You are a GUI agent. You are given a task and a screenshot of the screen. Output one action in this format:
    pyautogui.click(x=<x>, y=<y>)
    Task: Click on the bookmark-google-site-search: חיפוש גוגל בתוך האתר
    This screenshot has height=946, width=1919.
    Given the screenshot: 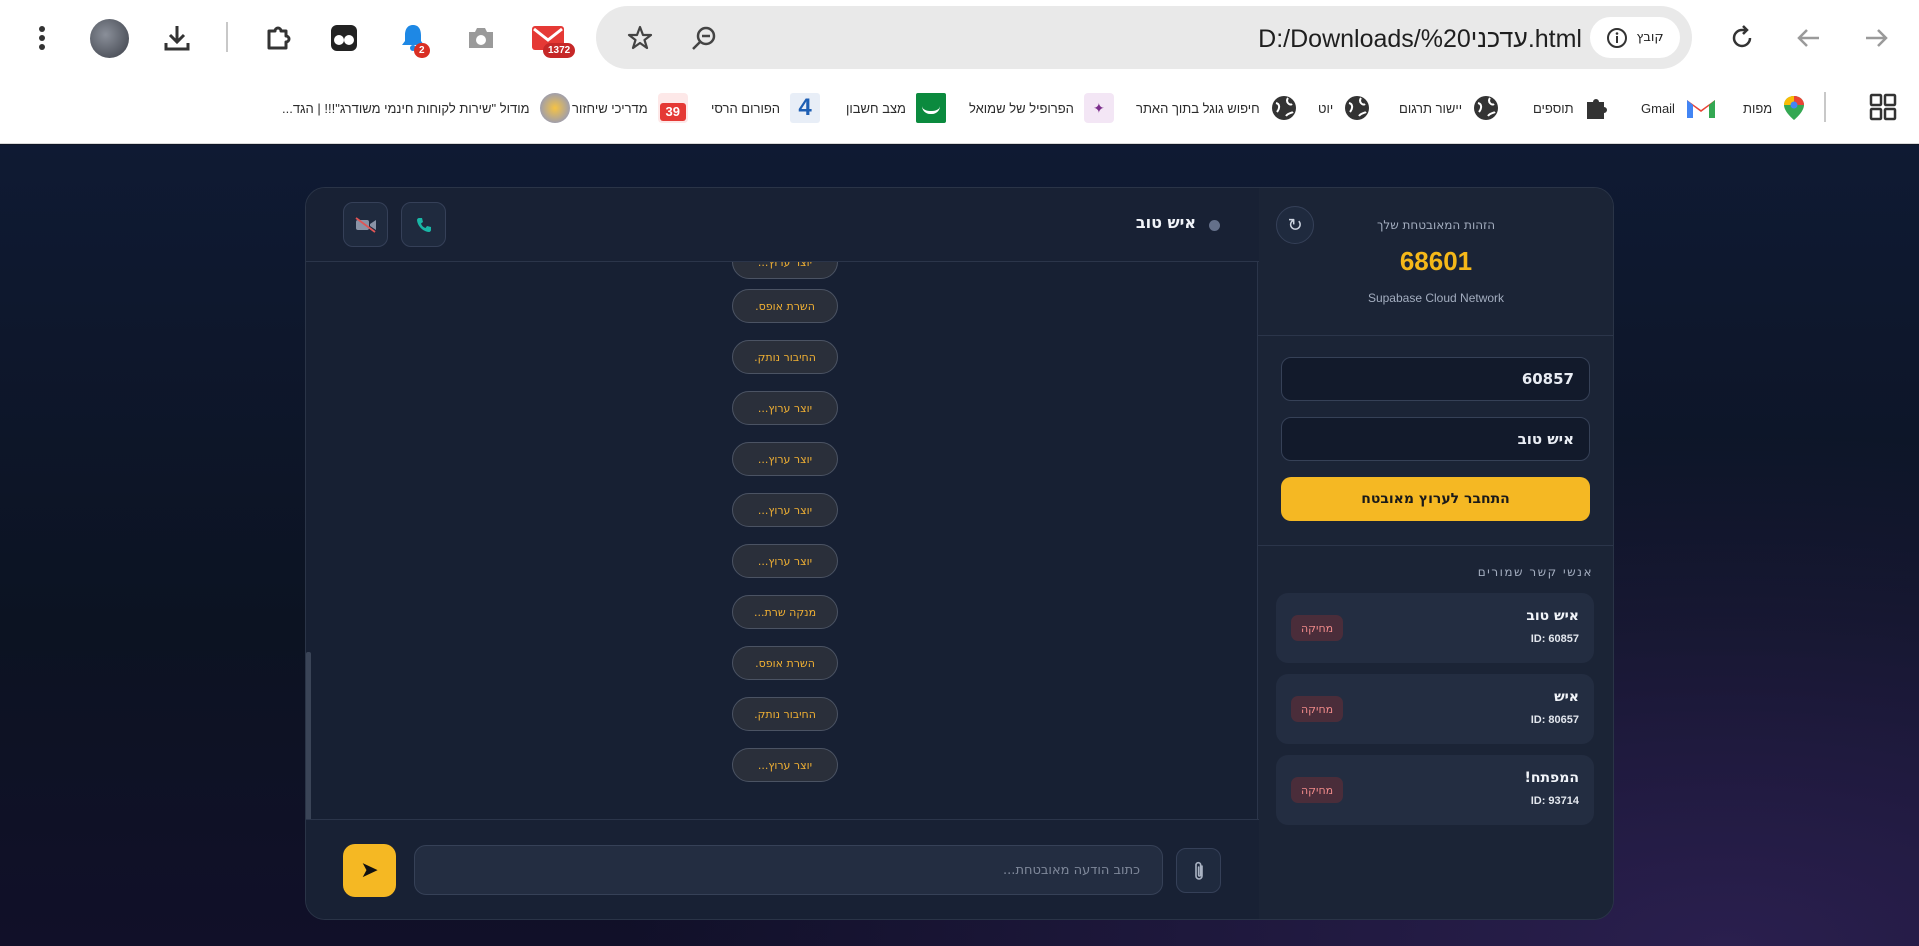 What is the action you would take?
    pyautogui.click(x=1217, y=108)
    